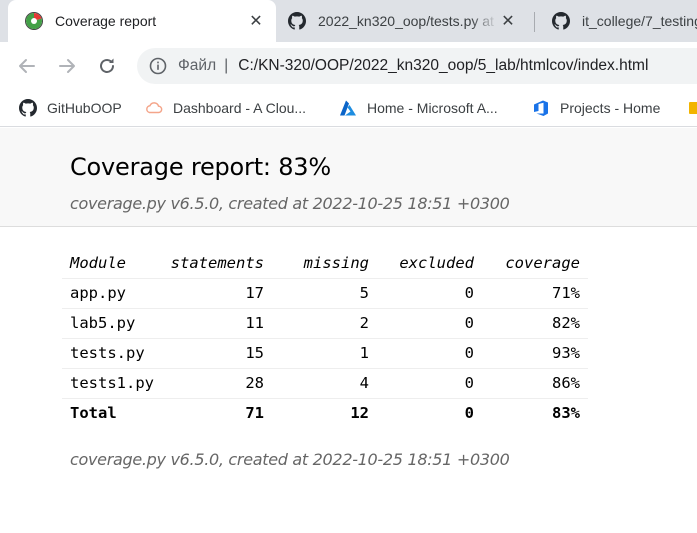 This screenshot has height=533, width=697. I want to click on missing-cell: 1, so click(324, 353).